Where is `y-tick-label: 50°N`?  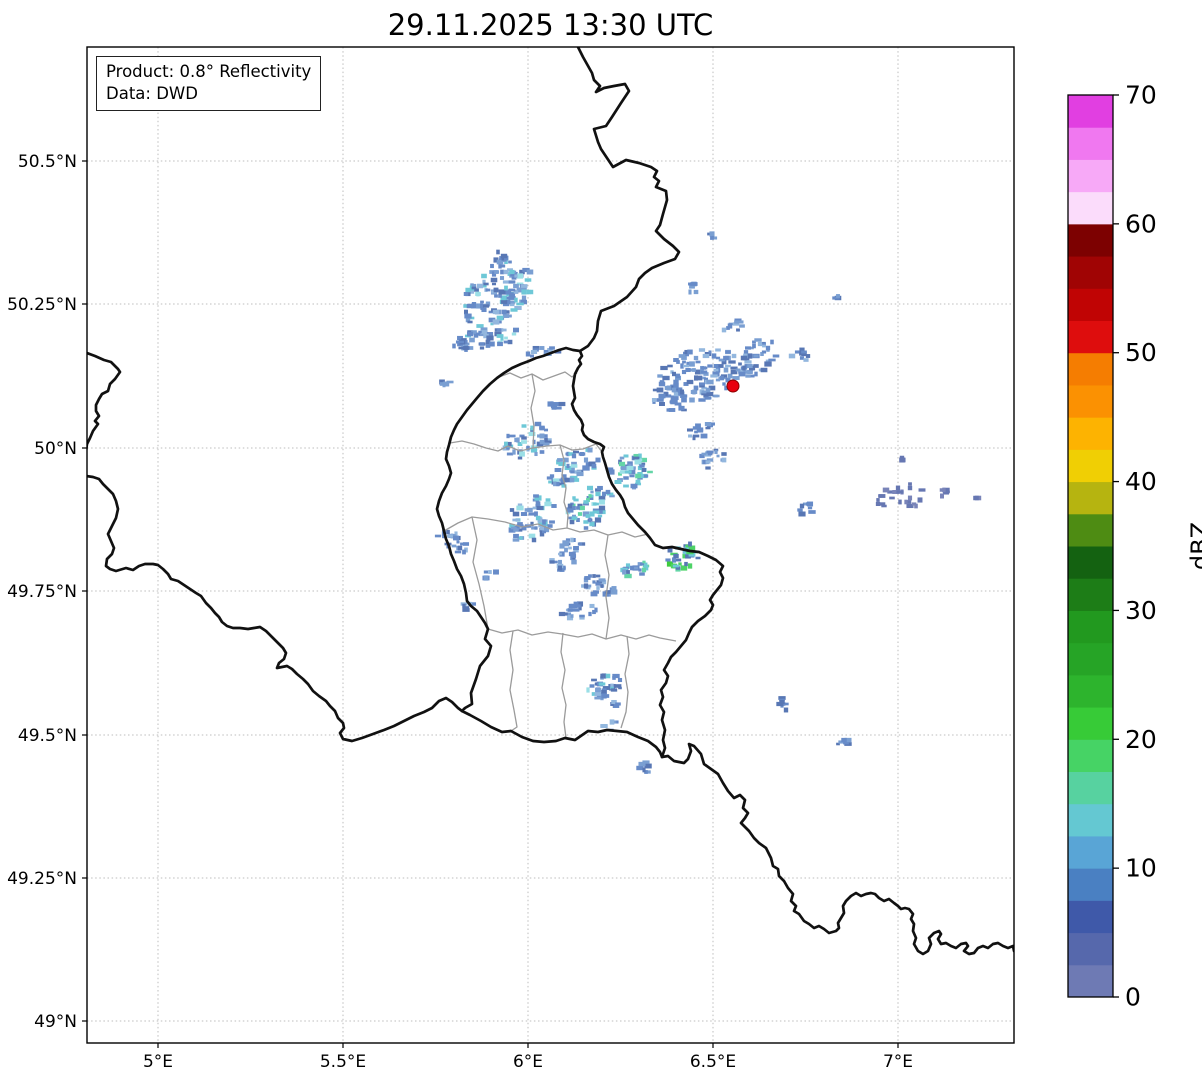 y-tick-label: 50°N is located at coordinates (55, 449).